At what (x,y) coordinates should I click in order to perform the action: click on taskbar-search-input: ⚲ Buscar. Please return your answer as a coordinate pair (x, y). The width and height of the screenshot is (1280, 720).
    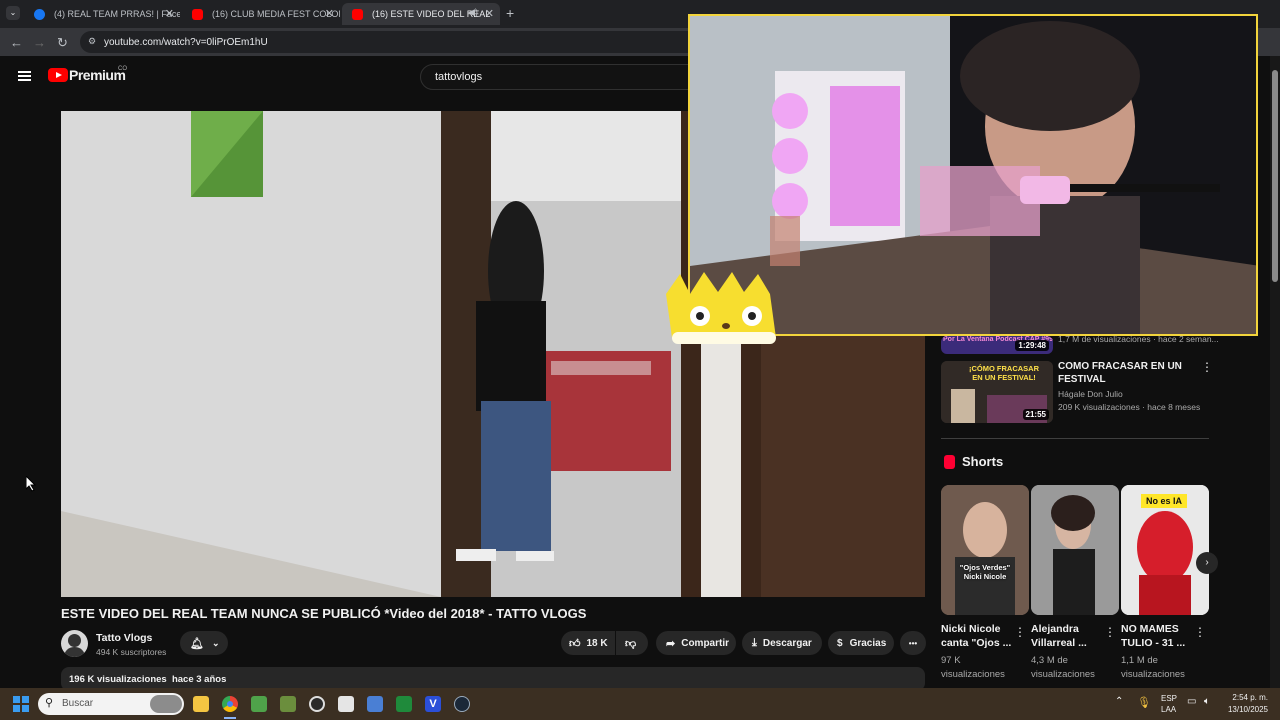
    Looking at the image, I should click on (111, 704).